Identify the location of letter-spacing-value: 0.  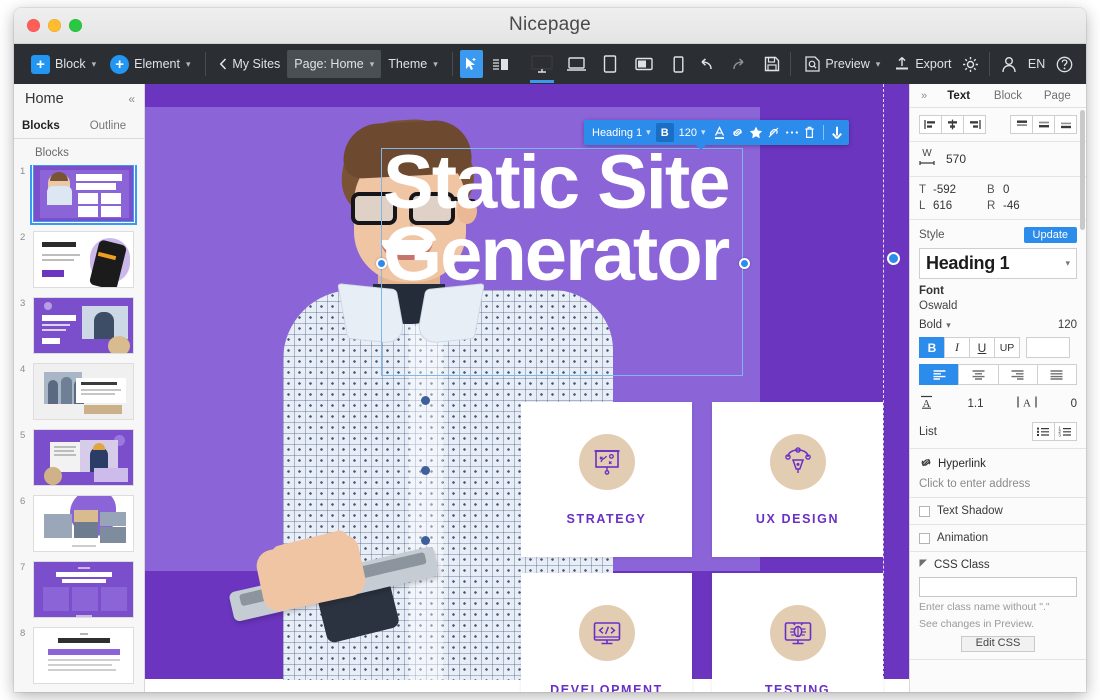
(1074, 404).